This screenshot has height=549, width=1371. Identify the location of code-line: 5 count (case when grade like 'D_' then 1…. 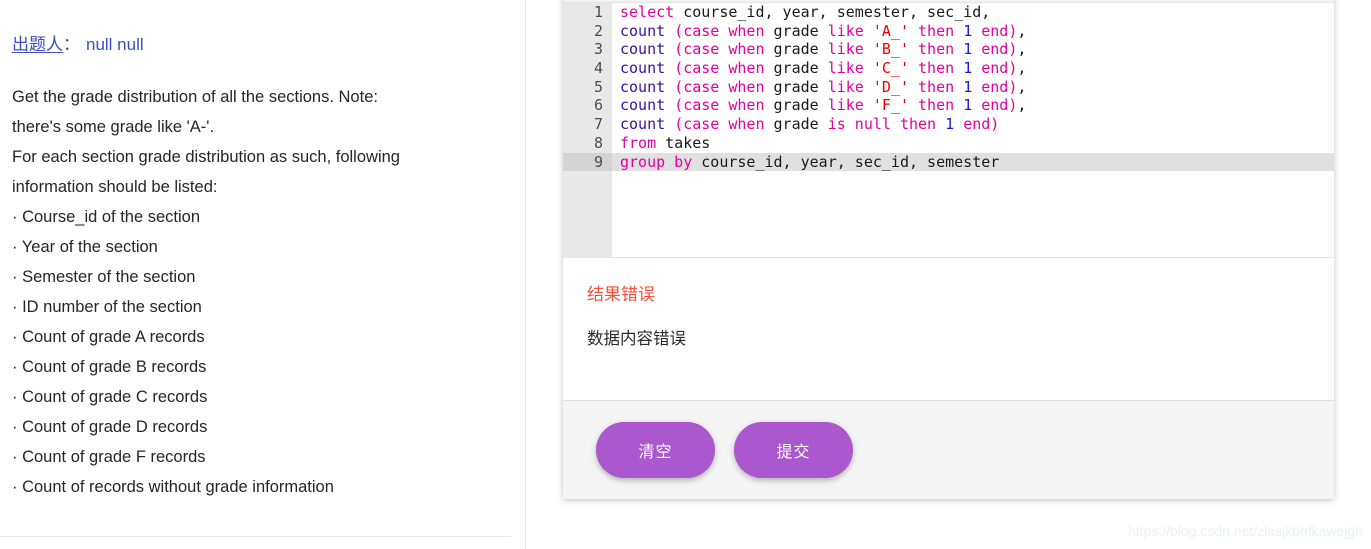
(948, 87).